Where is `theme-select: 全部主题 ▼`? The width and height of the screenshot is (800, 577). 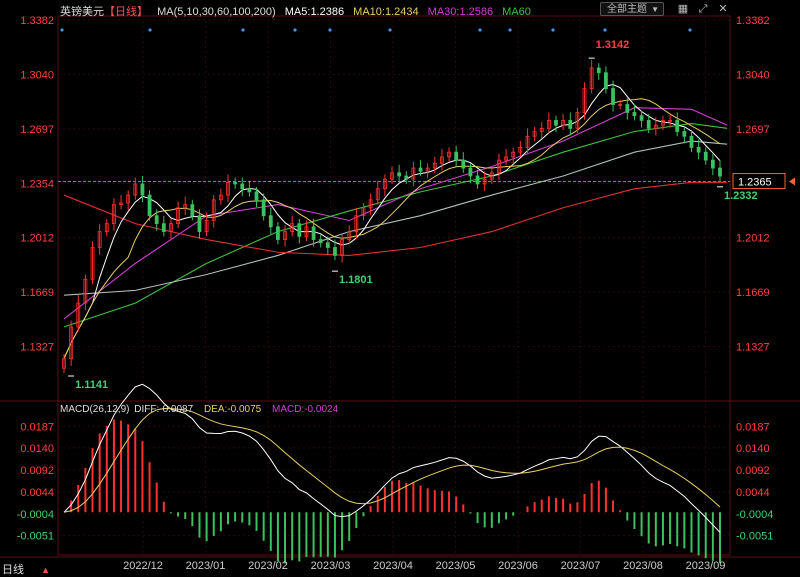
theme-select: 全部主题 ▼ is located at coordinates (632, 9).